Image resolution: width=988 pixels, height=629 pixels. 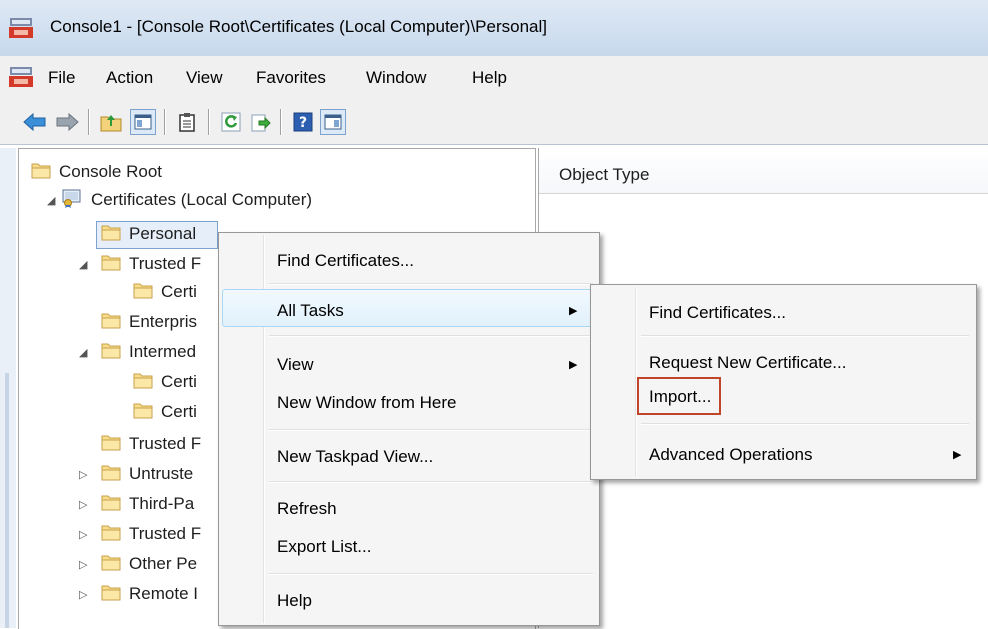 I want to click on toolbar: ?, so click(x=494, y=122).